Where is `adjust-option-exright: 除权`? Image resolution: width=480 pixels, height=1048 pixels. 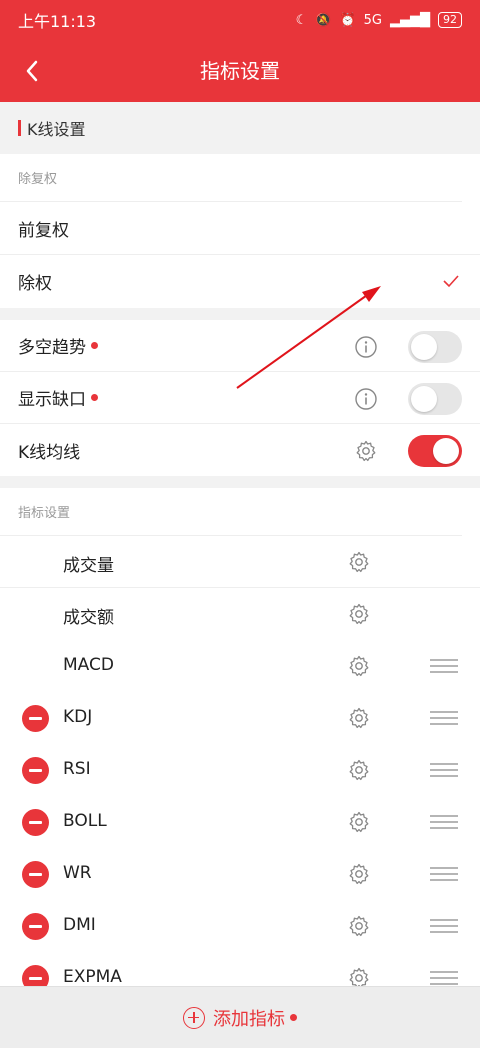 adjust-option-exright: 除权 is located at coordinates (240, 281).